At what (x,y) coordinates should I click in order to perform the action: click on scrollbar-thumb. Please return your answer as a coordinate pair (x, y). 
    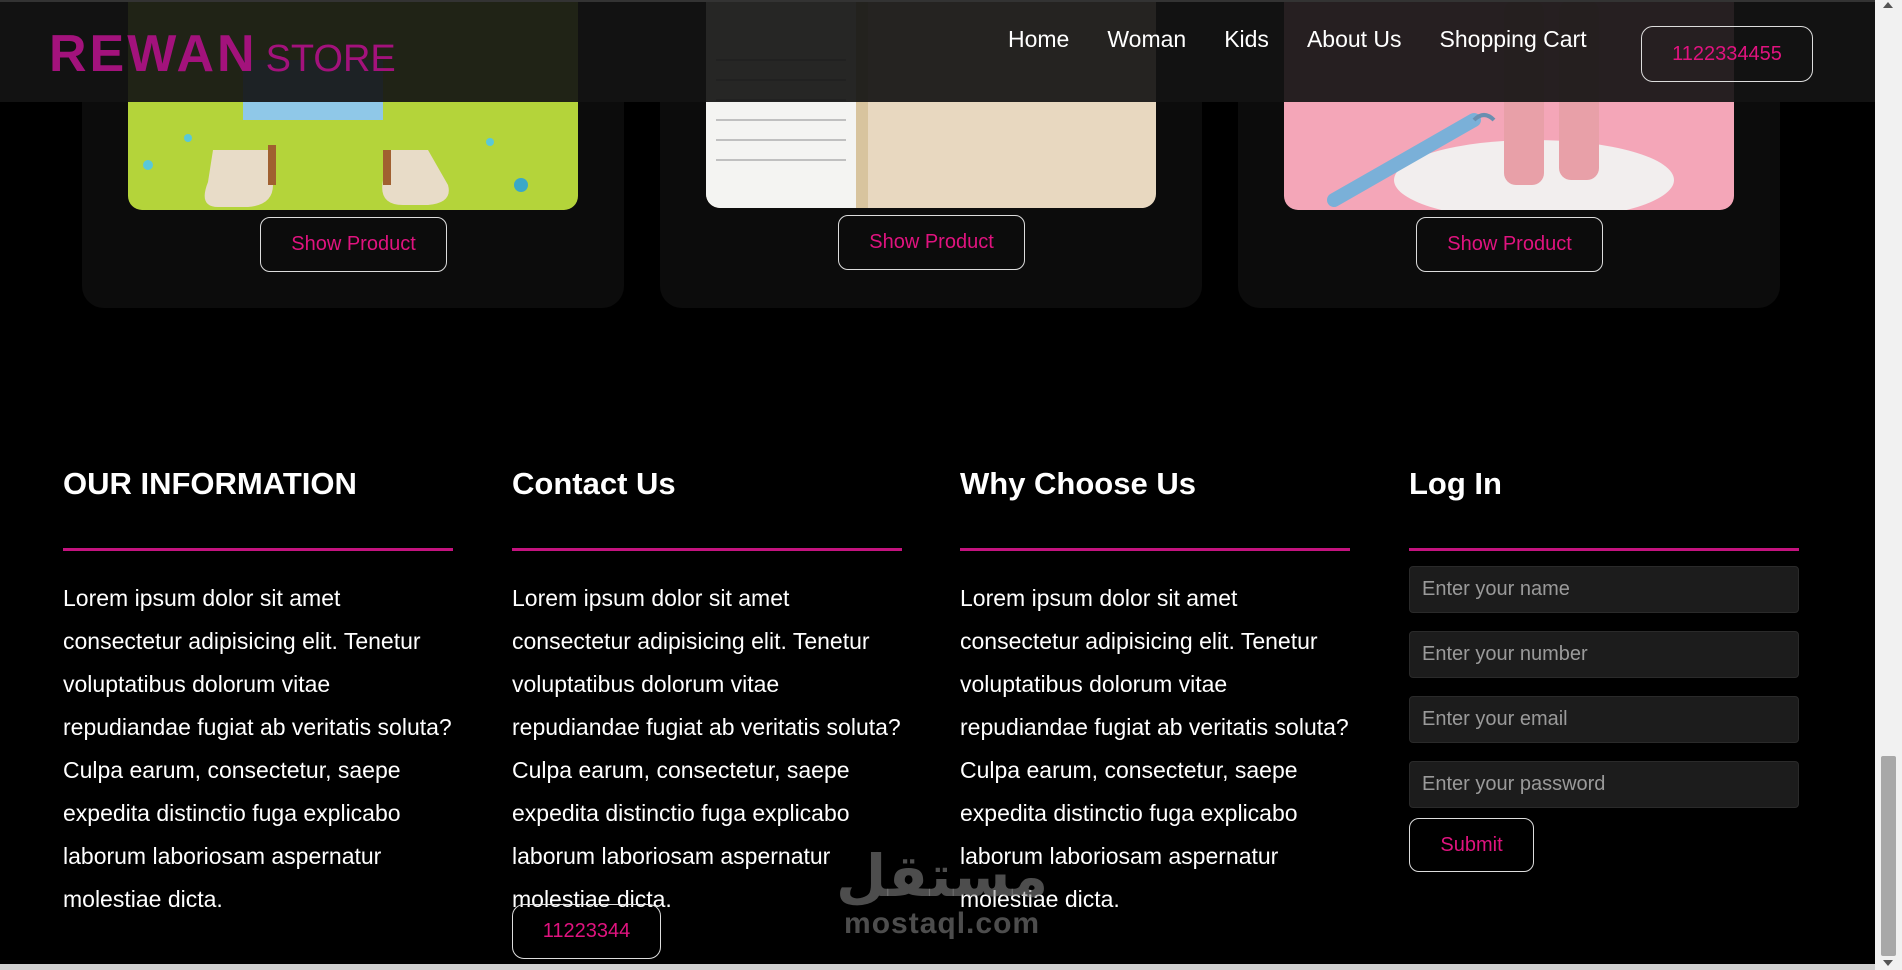
    Looking at the image, I should click on (1888, 856).